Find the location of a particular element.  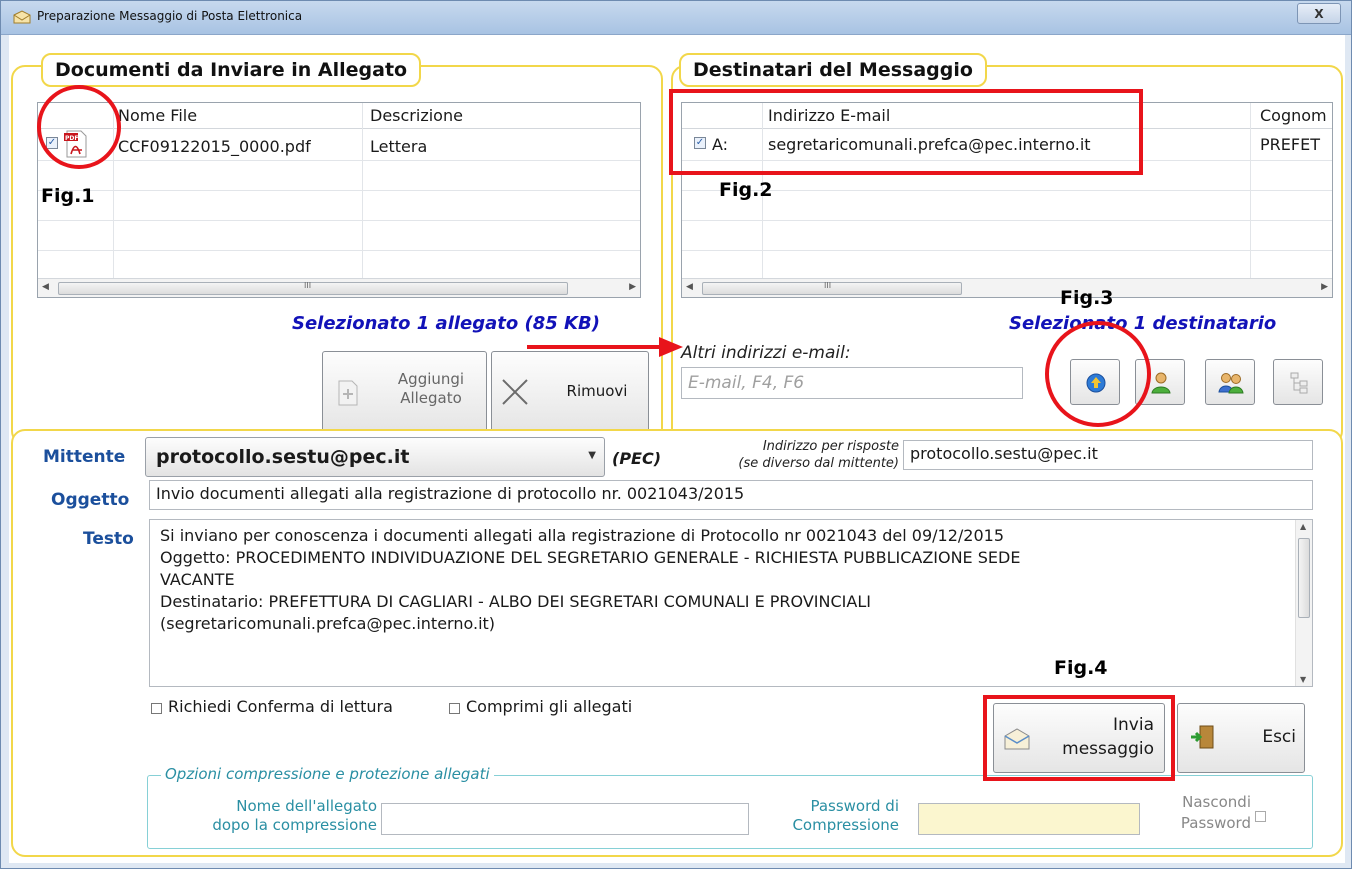

other-emails-input: E-mail, F4, F6 is located at coordinates (852, 383).